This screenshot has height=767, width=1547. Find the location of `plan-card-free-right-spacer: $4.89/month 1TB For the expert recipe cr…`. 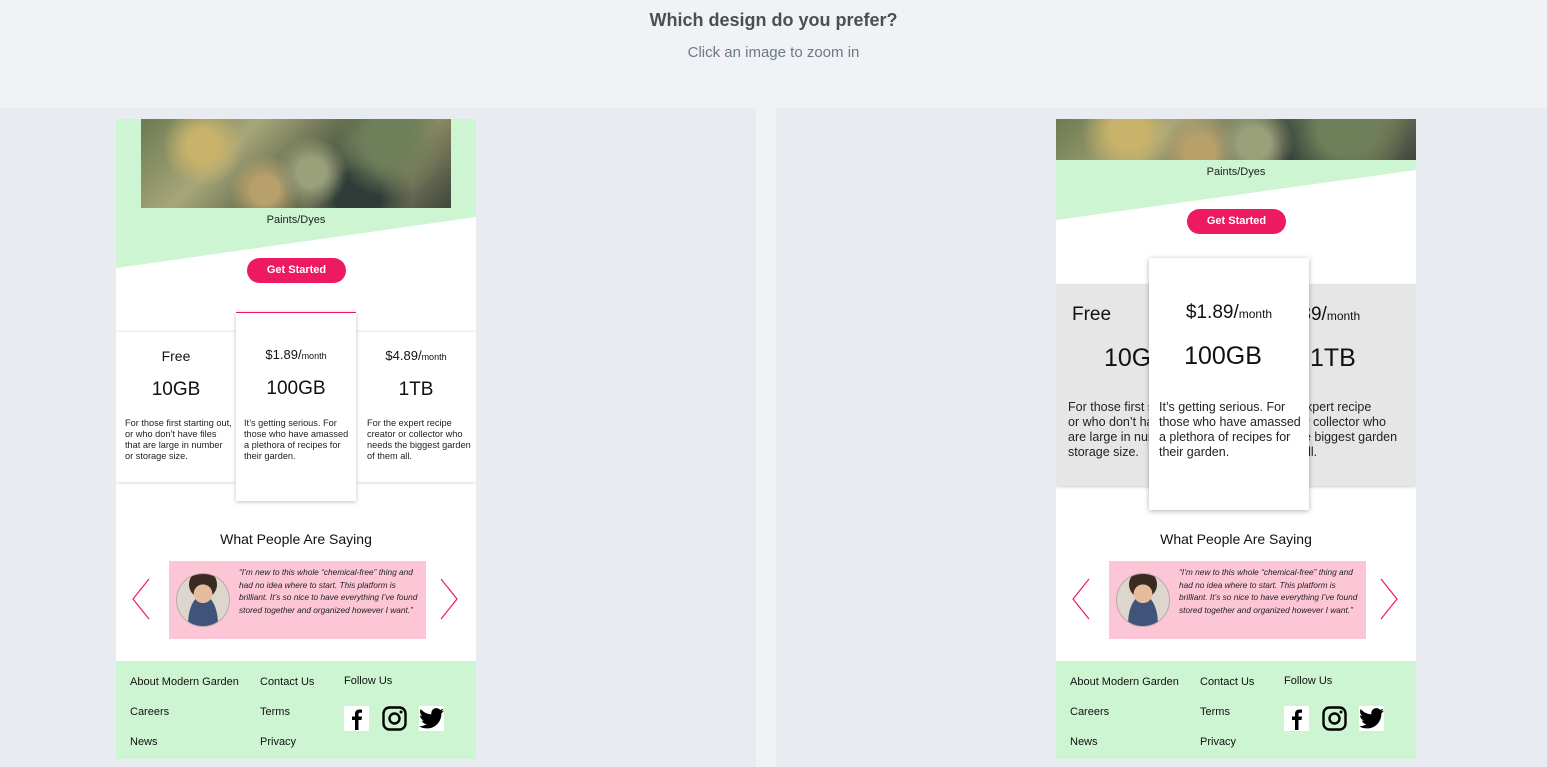

plan-card-free-right-spacer: $4.89/month 1TB For the expert recipe cr… is located at coordinates (416, 406).